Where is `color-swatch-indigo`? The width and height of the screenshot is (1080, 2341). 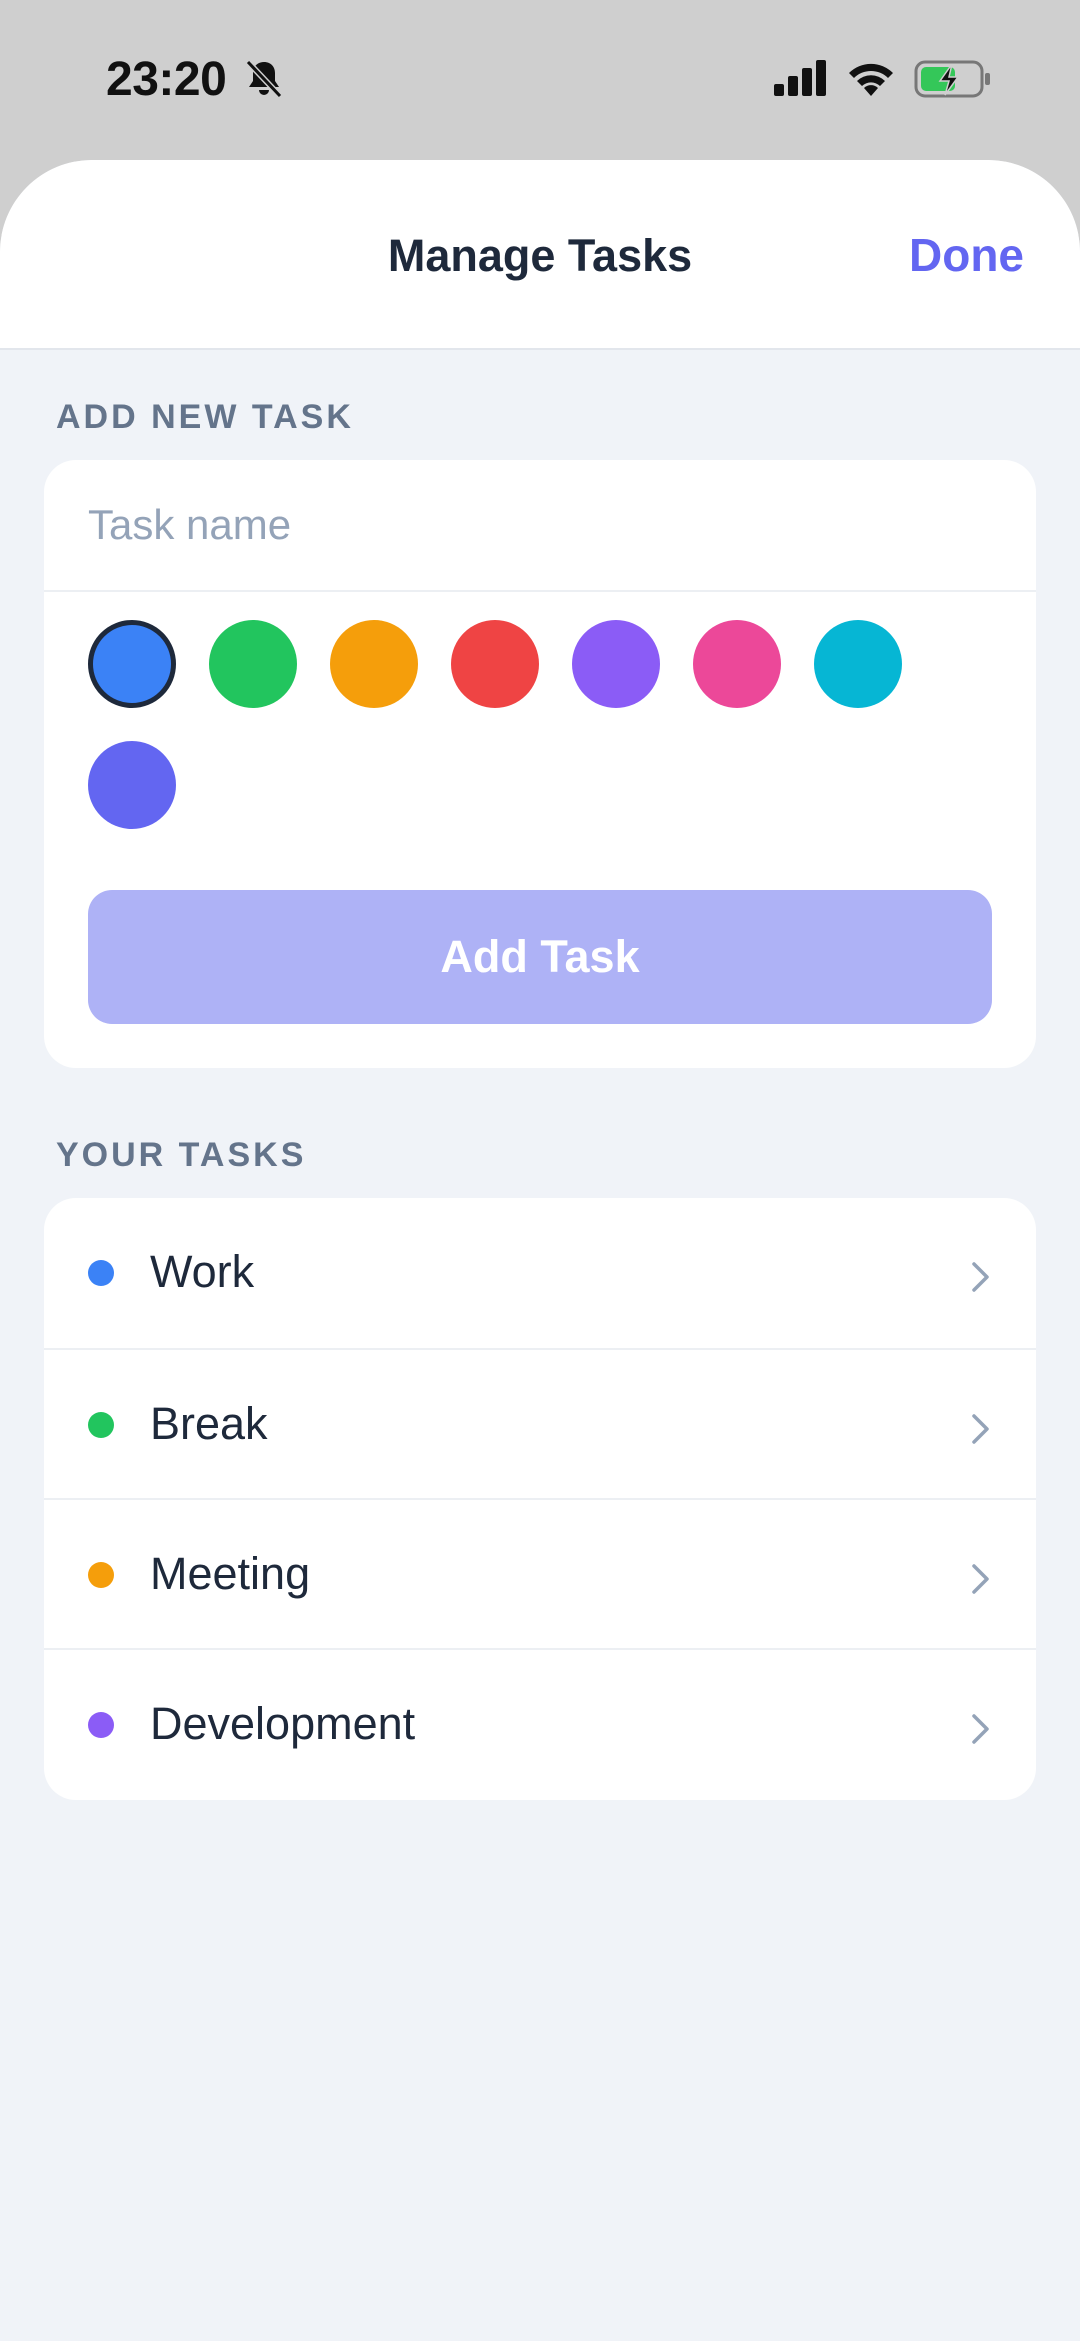
color-swatch-indigo is located at coordinates (132, 785).